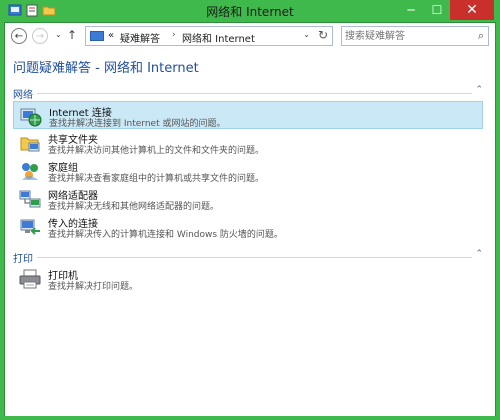 This screenshot has width=500, height=420. I want to click on refresh-icon: ↻, so click(323, 35).